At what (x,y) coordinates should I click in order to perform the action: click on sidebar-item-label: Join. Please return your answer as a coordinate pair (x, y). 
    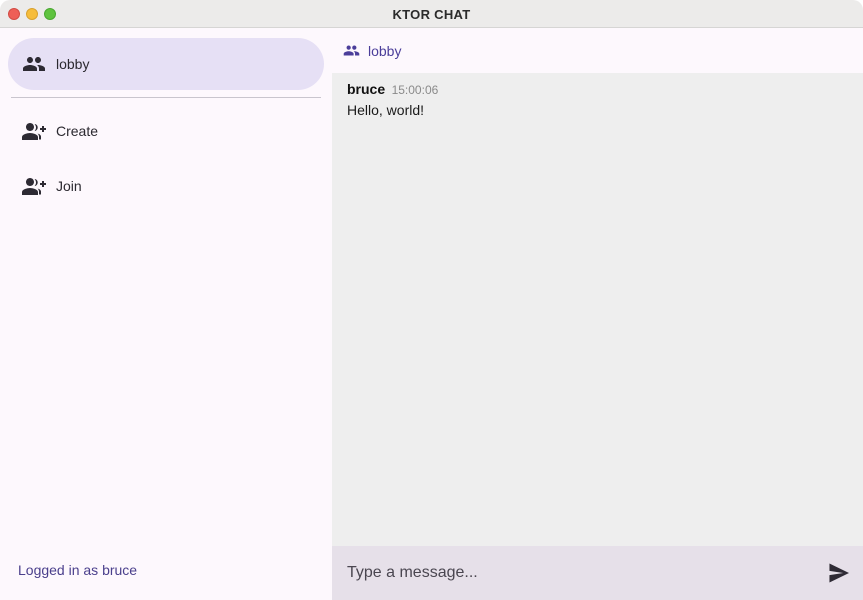
    Looking at the image, I should click on (69, 186).